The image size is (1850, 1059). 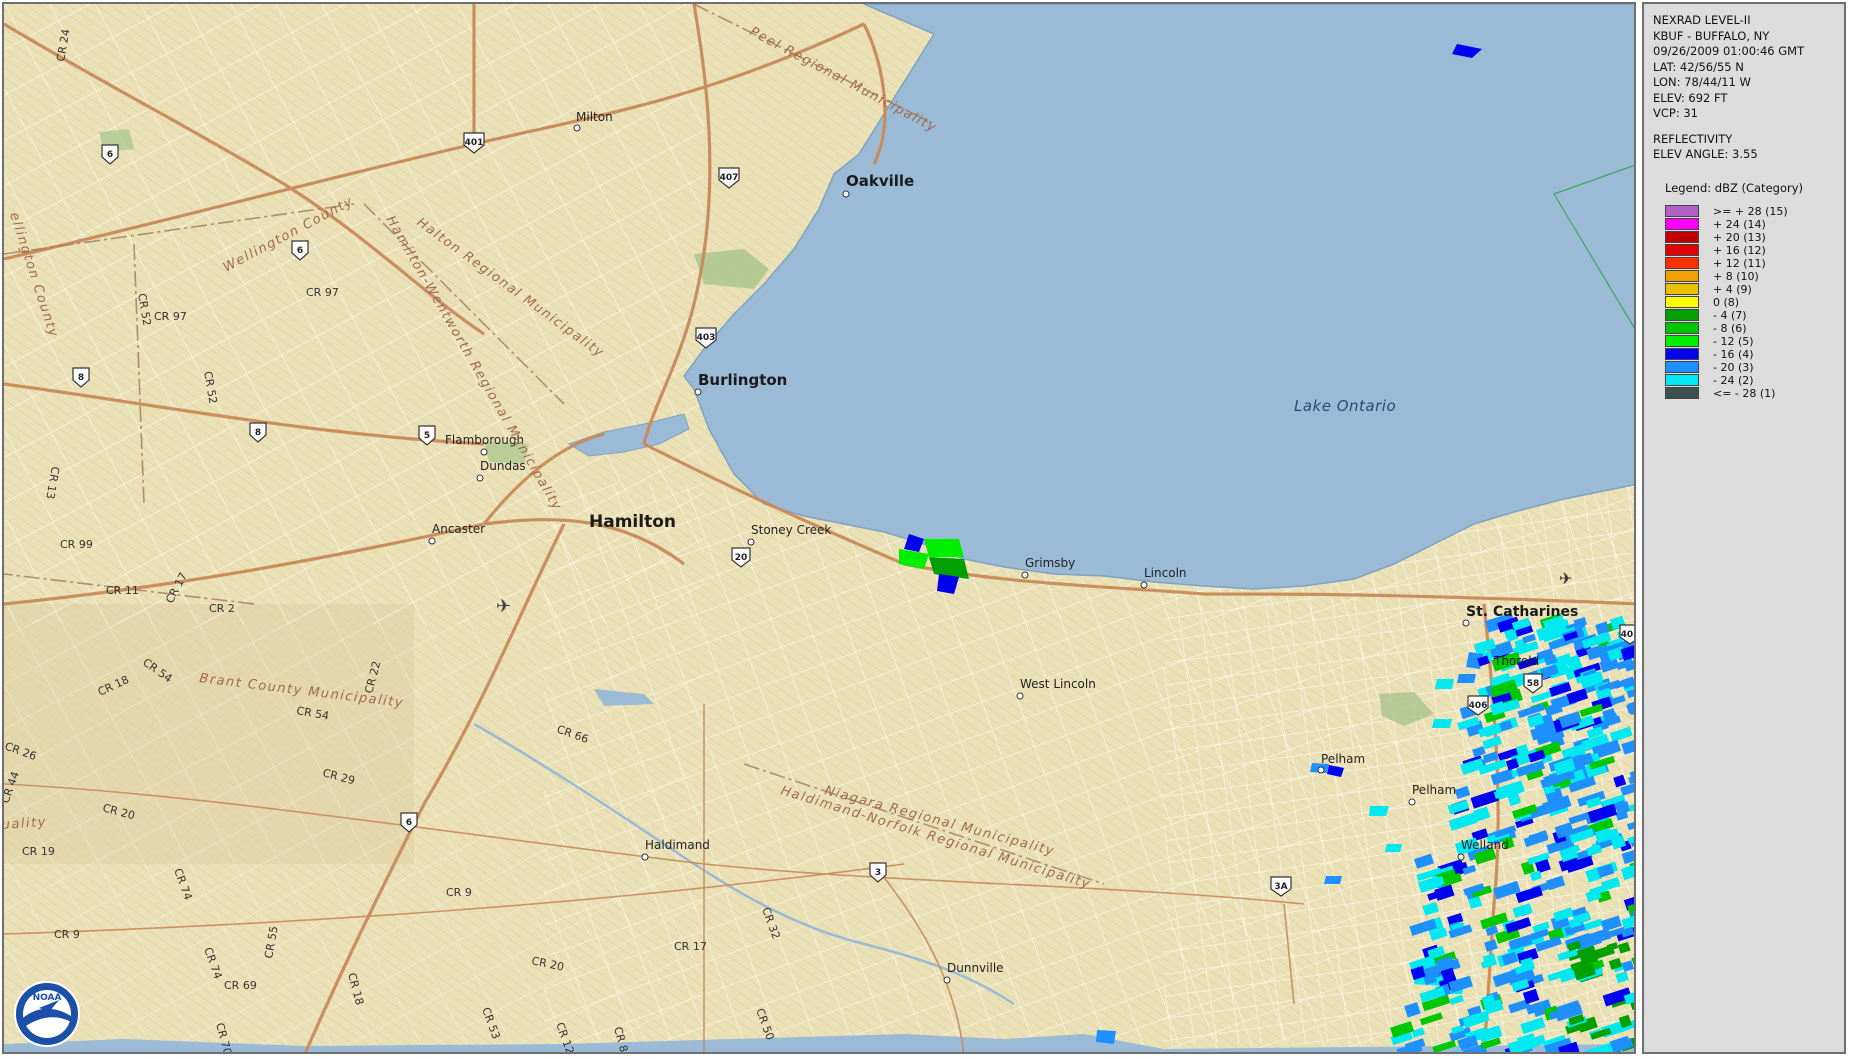 I want to click on legend-item: >= + 28 (15), so click(x=1750, y=211).